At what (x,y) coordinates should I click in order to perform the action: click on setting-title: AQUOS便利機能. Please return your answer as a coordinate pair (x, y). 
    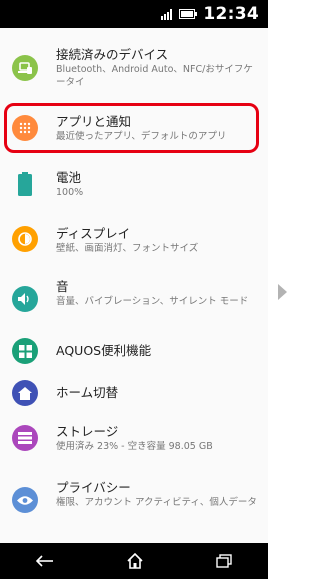
    Looking at the image, I should click on (104, 350).